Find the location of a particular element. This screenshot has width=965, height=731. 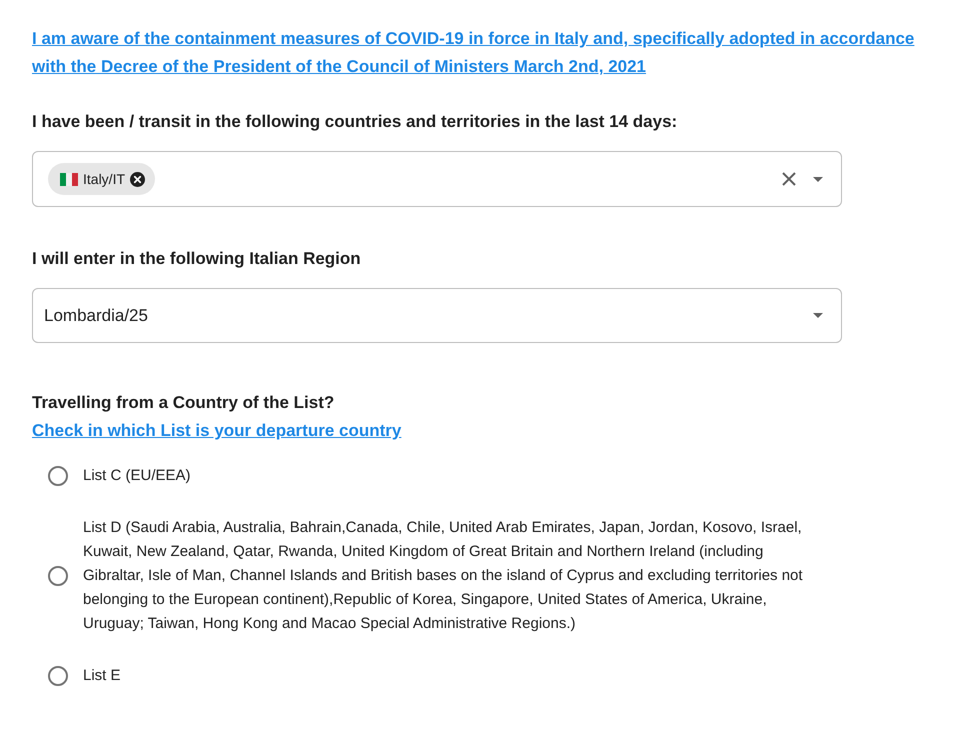

flag-icon is located at coordinates (69, 179).